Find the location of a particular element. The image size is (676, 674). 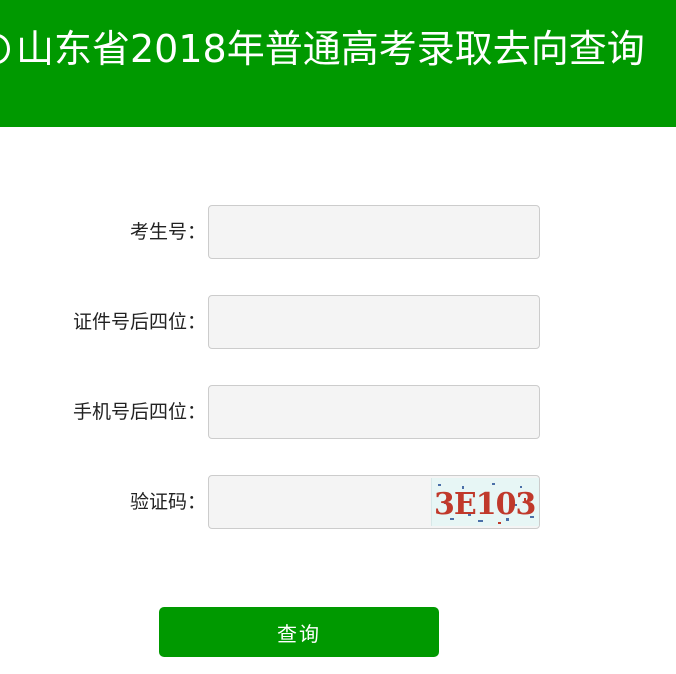

phone-last4-input is located at coordinates (374, 412).